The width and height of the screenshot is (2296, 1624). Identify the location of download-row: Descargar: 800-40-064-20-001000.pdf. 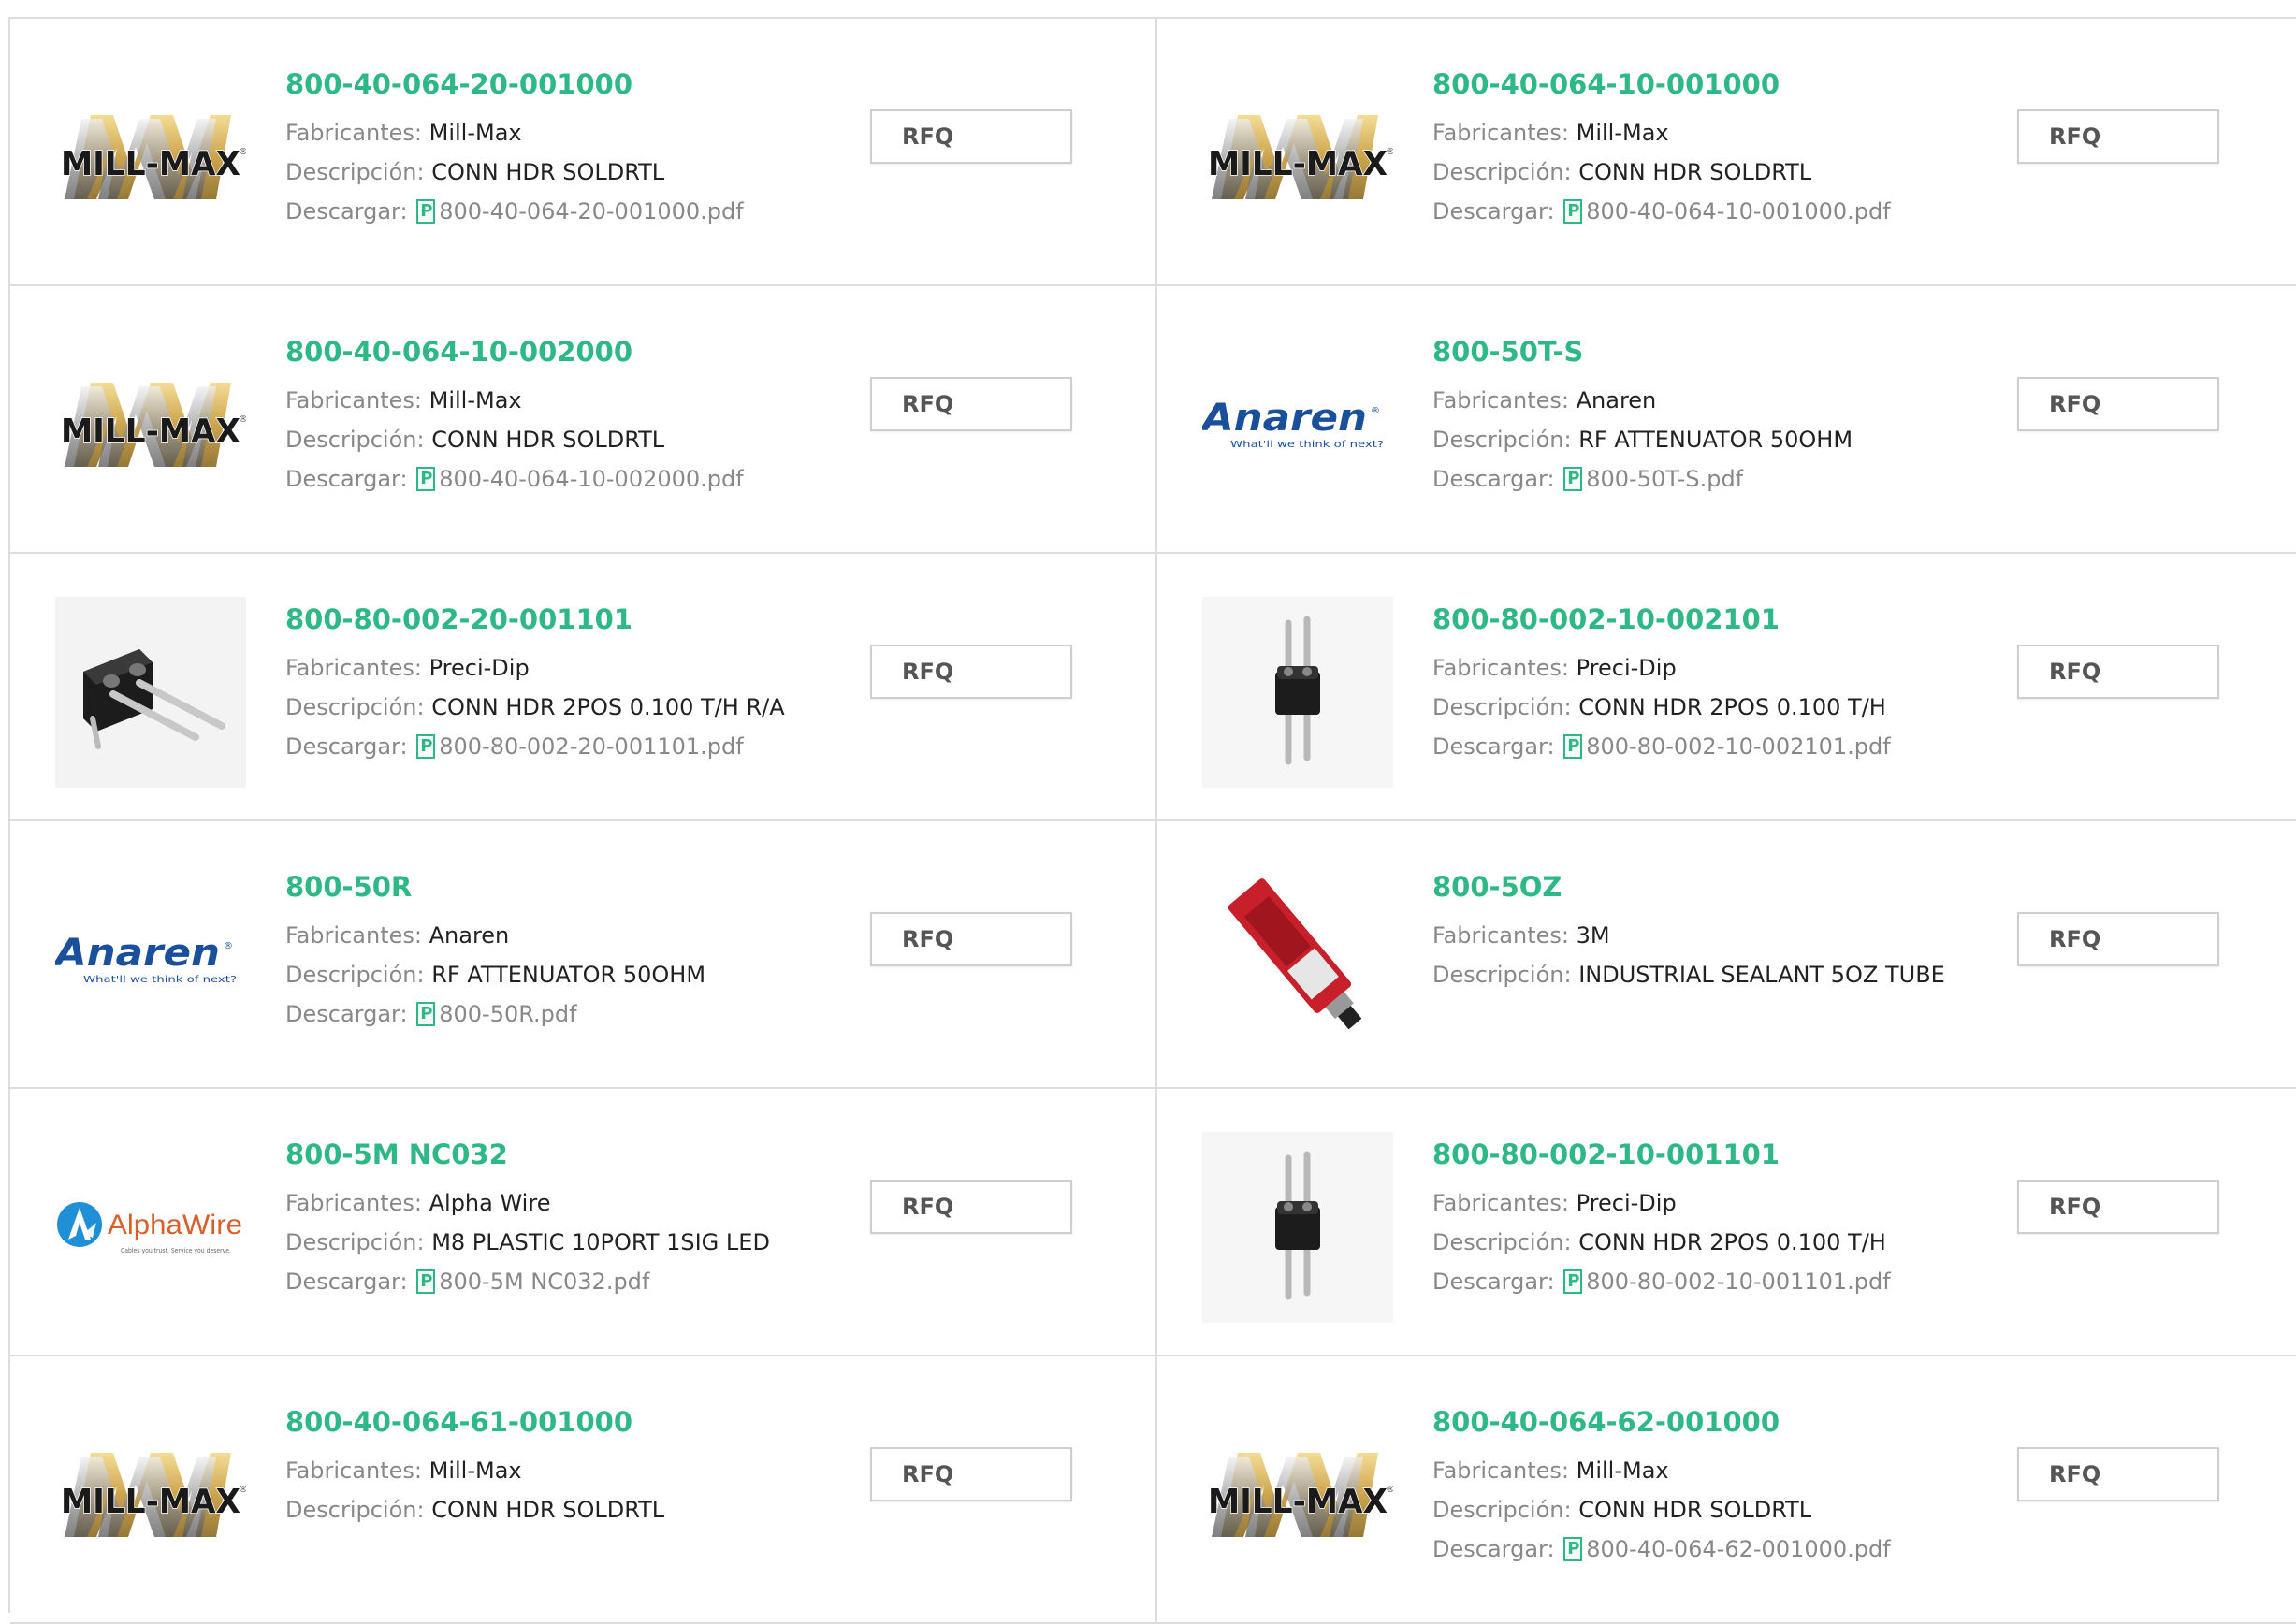
(524, 211).